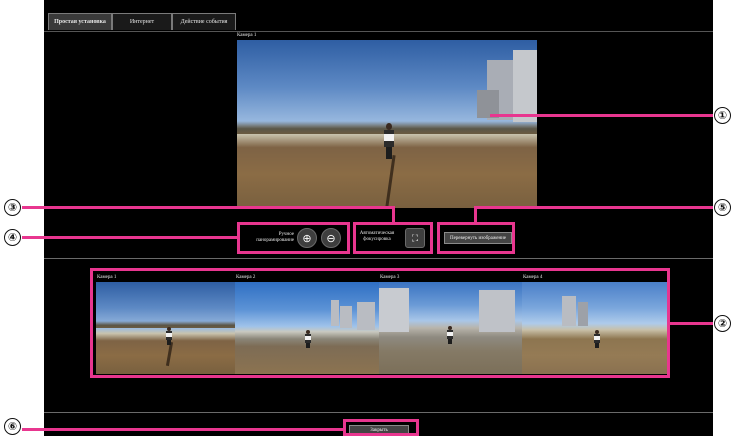 The image size is (753, 436). I want to click on tab-internet: Интернет, so click(142, 21).